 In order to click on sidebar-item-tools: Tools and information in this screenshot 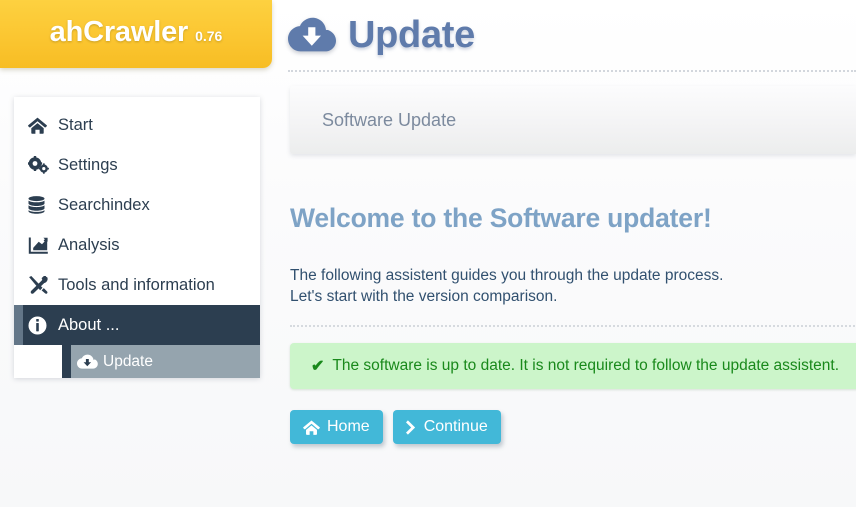, I will do `click(137, 285)`.